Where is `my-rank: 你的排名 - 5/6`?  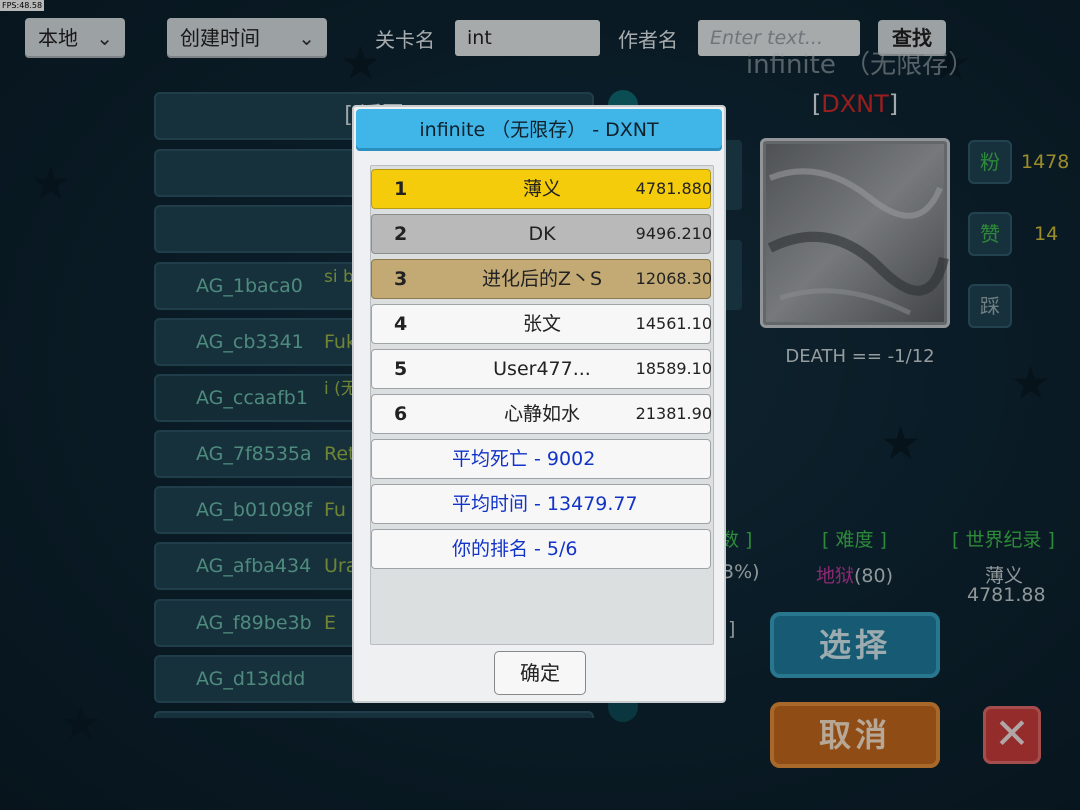
my-rank: 你的排名 - 5/6 is located at coordinates (515, 549).